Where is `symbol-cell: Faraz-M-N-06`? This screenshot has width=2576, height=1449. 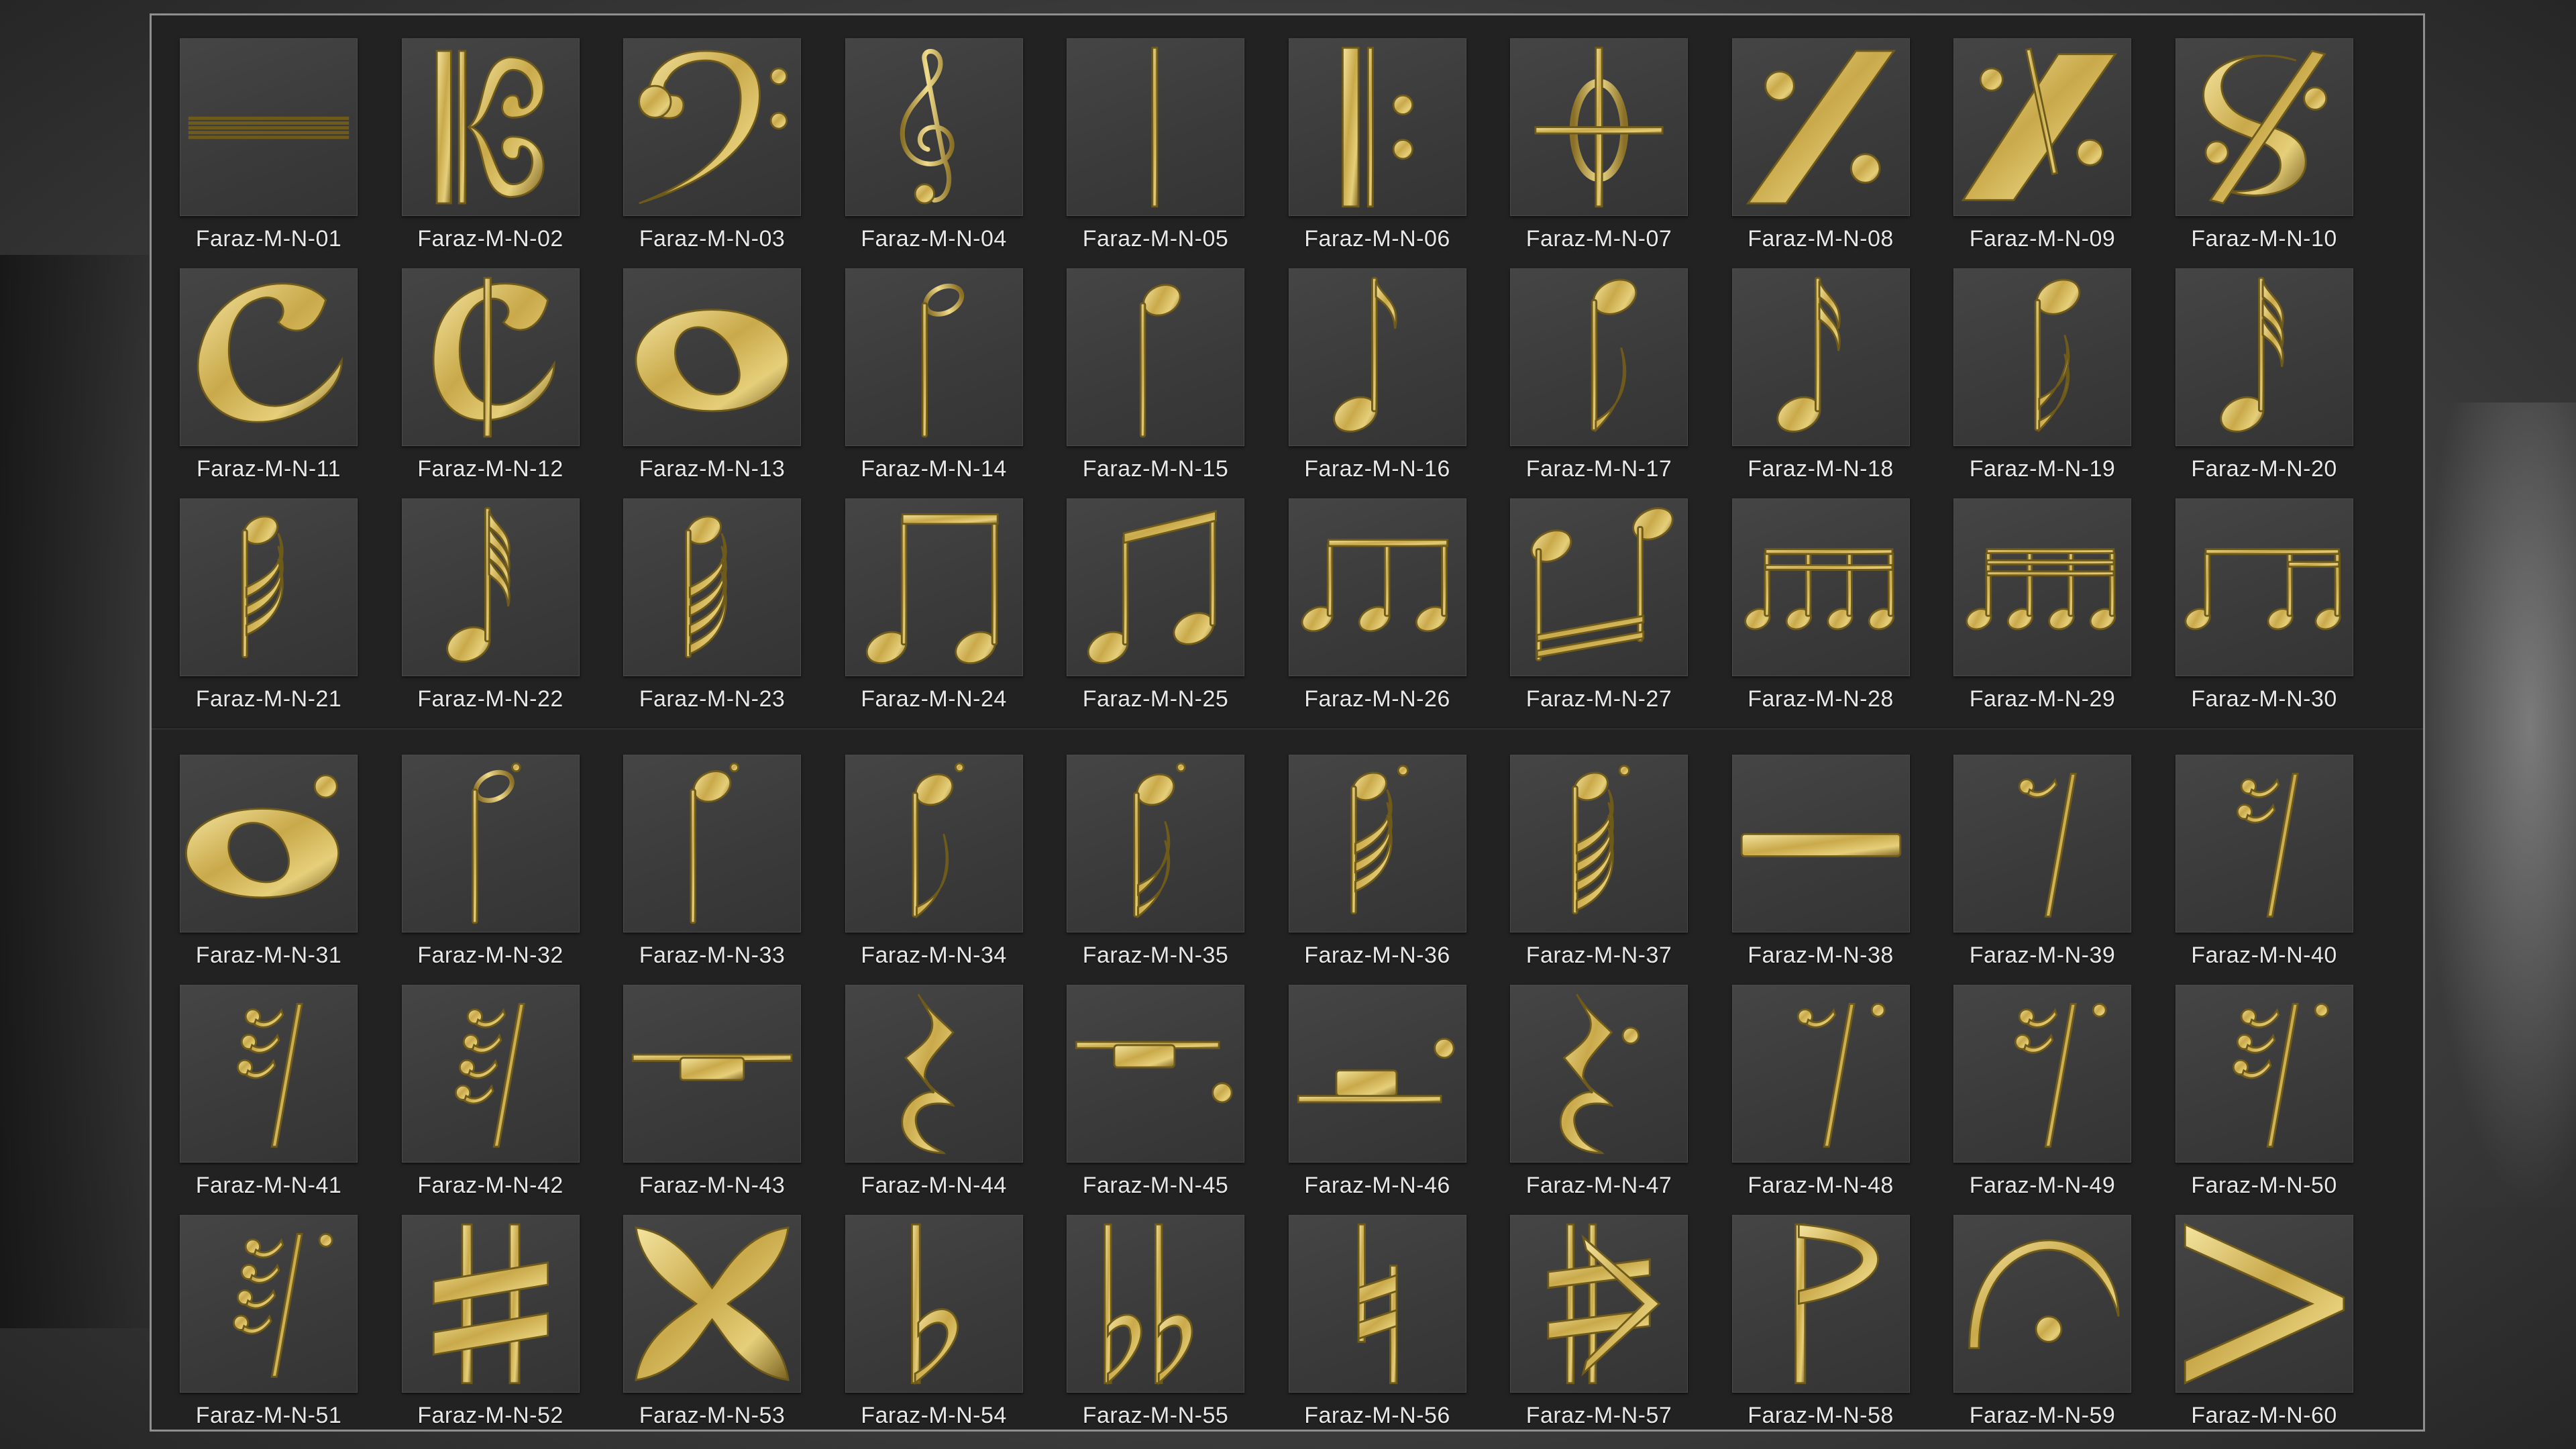
symbol-cell: Faraz-M-N-06 is located at coordinates (1399, 153).